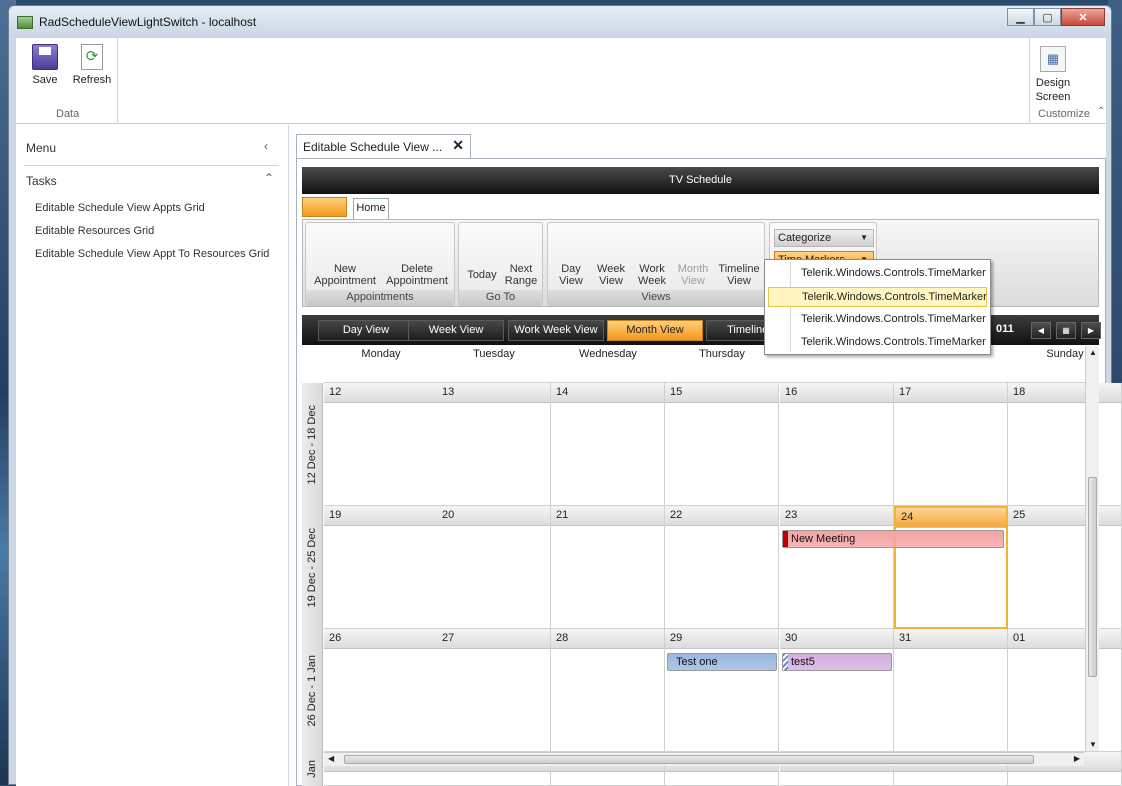 This screenshot has height=786, width=1122. I want to click on day-cell: 24, so click(951, 567).